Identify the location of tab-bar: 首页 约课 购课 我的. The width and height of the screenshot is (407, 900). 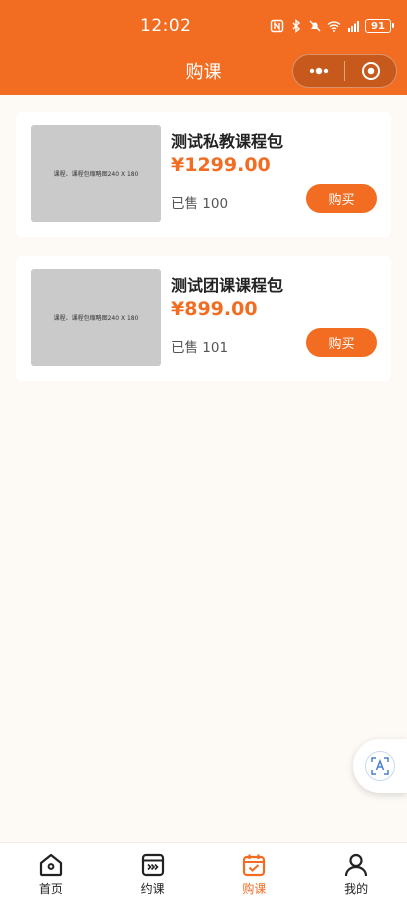
(203, 871).